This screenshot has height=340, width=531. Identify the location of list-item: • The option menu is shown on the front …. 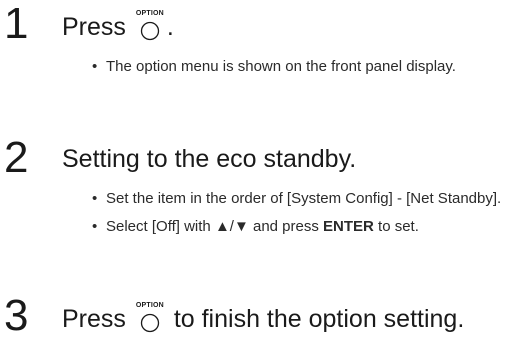
(310, 67).